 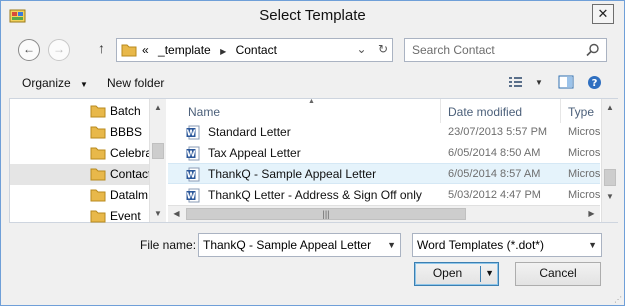 I want to click on forward-button: →, so click(x=59, y=50).